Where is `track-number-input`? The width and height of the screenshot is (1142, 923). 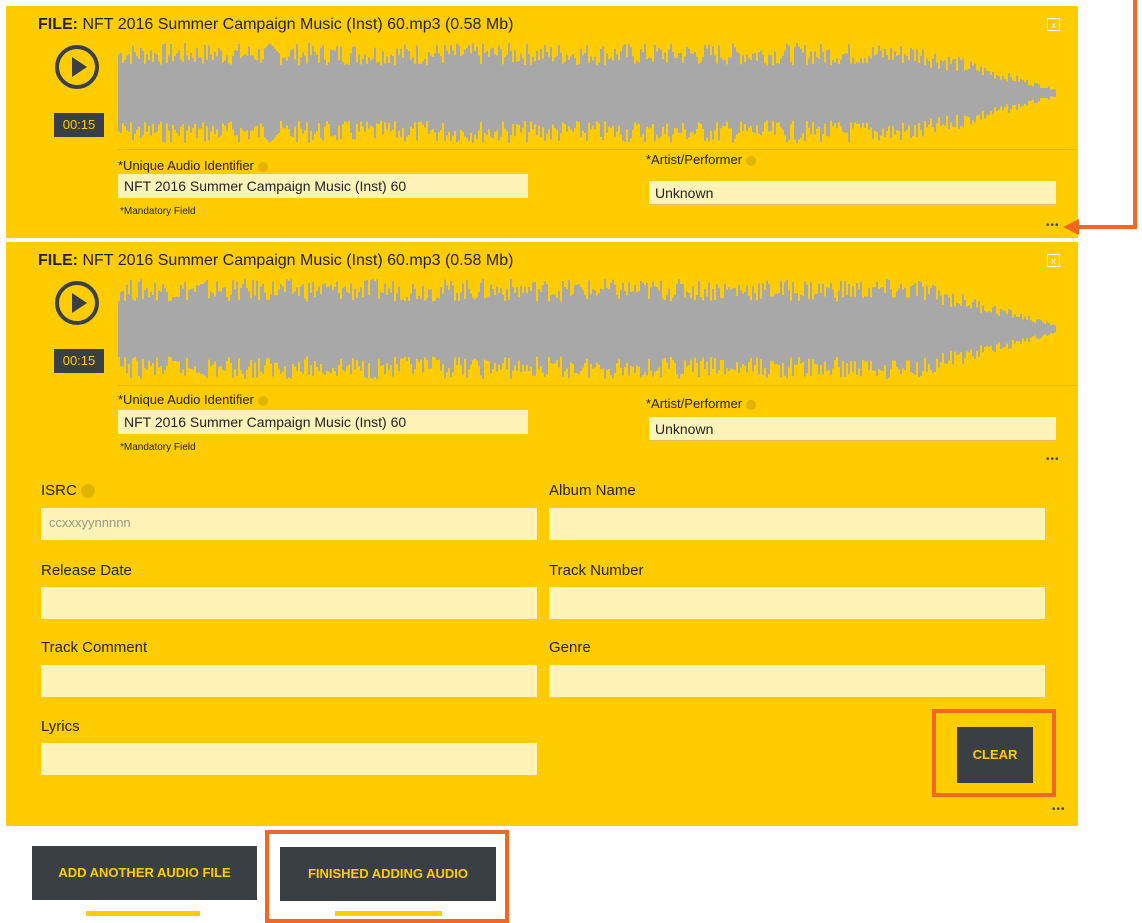
track-number-input is located at coordinates (797, 603).